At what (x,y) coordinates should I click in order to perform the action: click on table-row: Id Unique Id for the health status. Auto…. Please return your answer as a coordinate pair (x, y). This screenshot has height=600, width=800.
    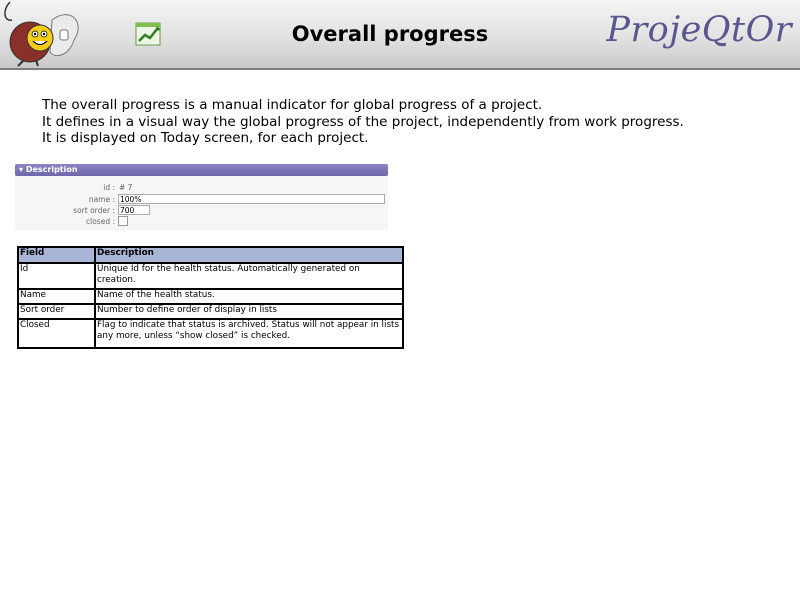
    Looking at the image, I should click on (210, 276).